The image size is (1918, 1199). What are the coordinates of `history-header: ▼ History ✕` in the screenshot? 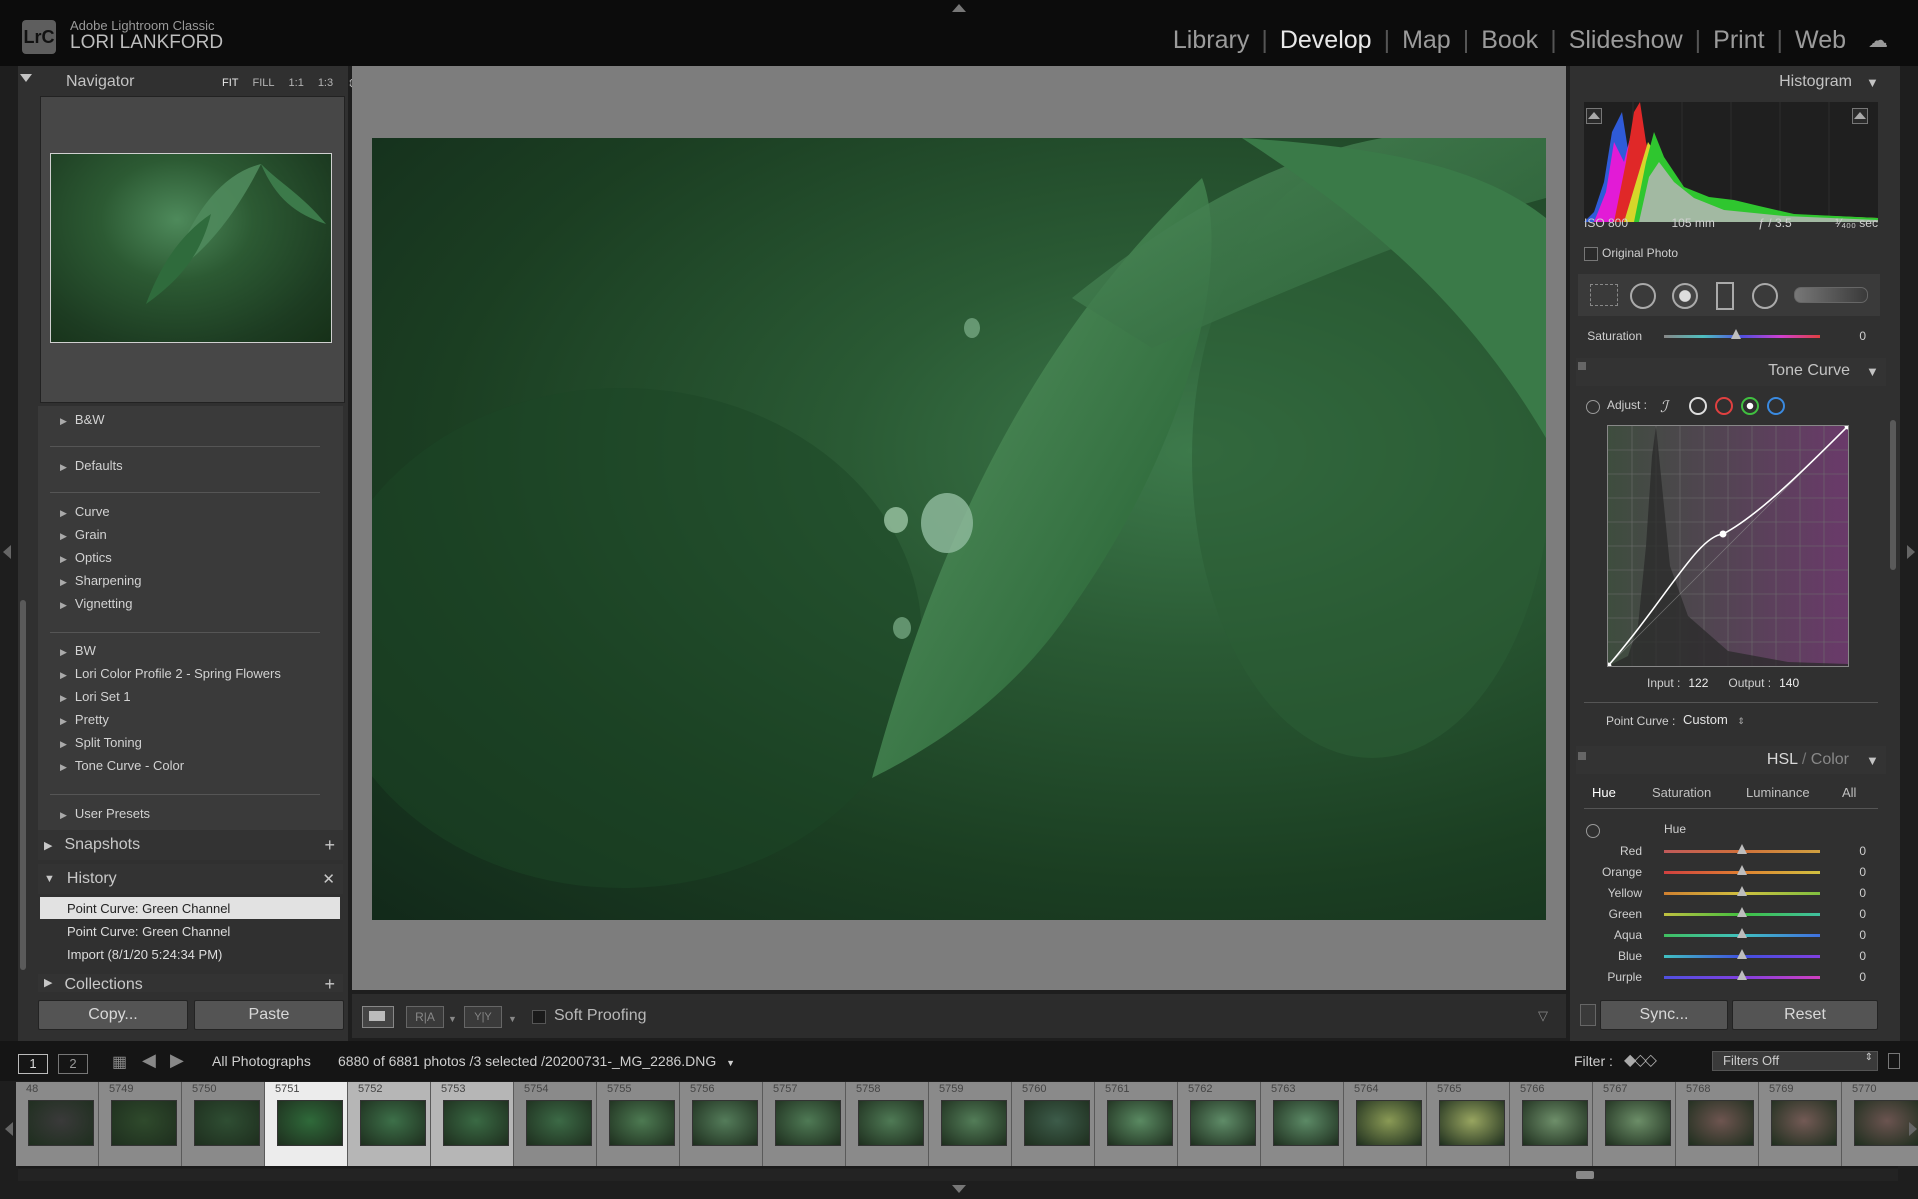 It's located at (190, 879).